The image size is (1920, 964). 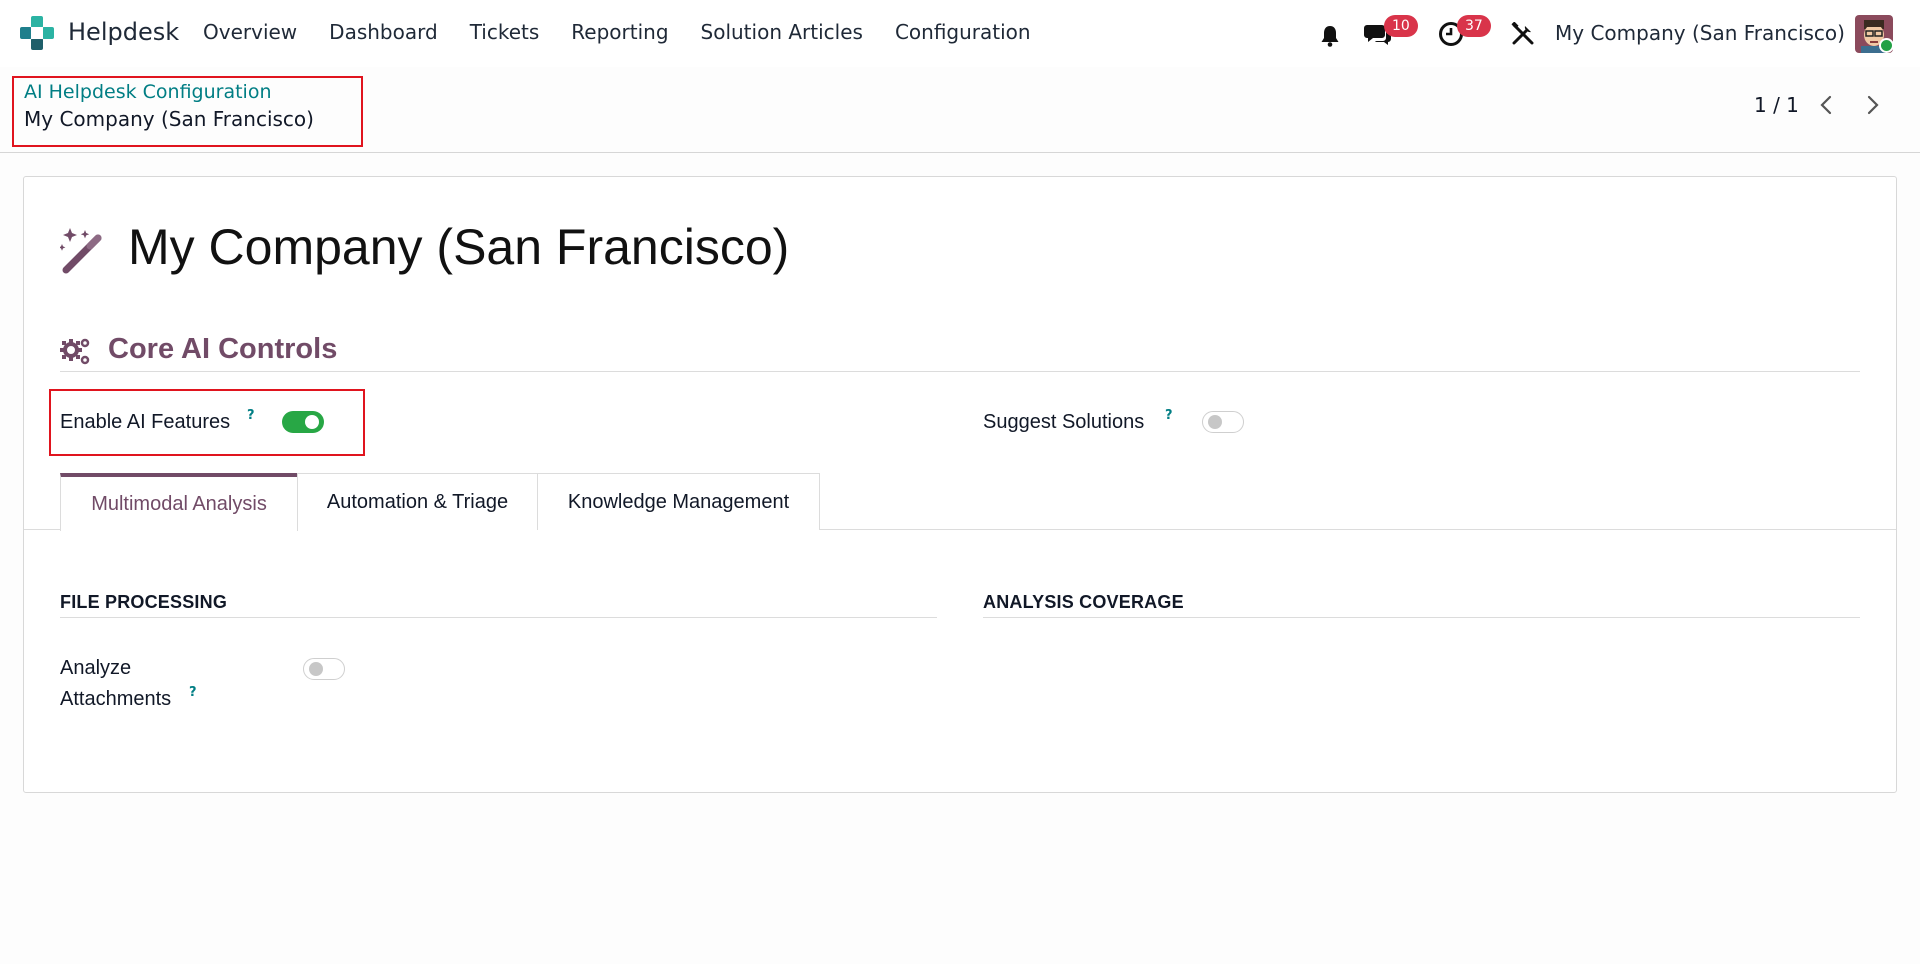 What do you see at coordinates (81, 251) in the screenshot?
I see `magic-wand-icon` at bounding box center [81, 251].